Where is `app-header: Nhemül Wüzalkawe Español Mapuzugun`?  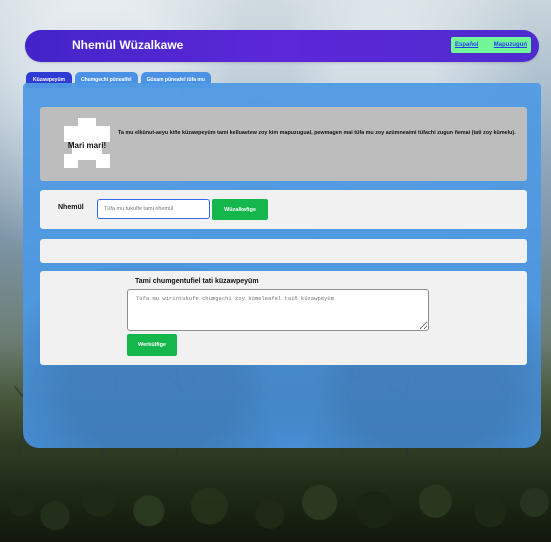 app-header: Nhemül Wüzalkawe Español Mapuzugun is located at coordinates (282, 46).